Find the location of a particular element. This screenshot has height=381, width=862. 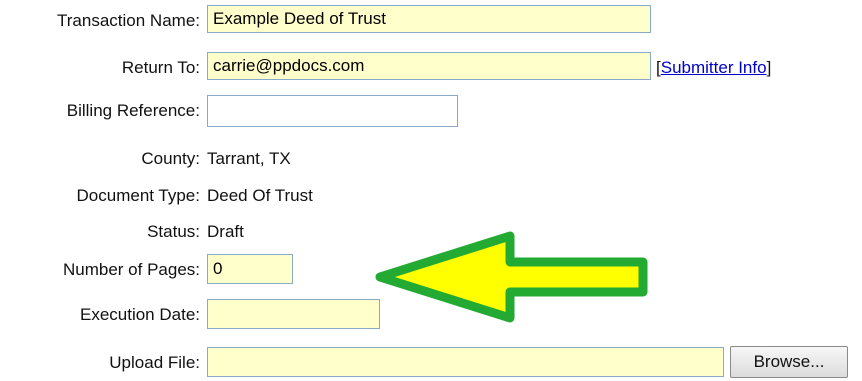

return-to-input is located at coordinates (429, 66).